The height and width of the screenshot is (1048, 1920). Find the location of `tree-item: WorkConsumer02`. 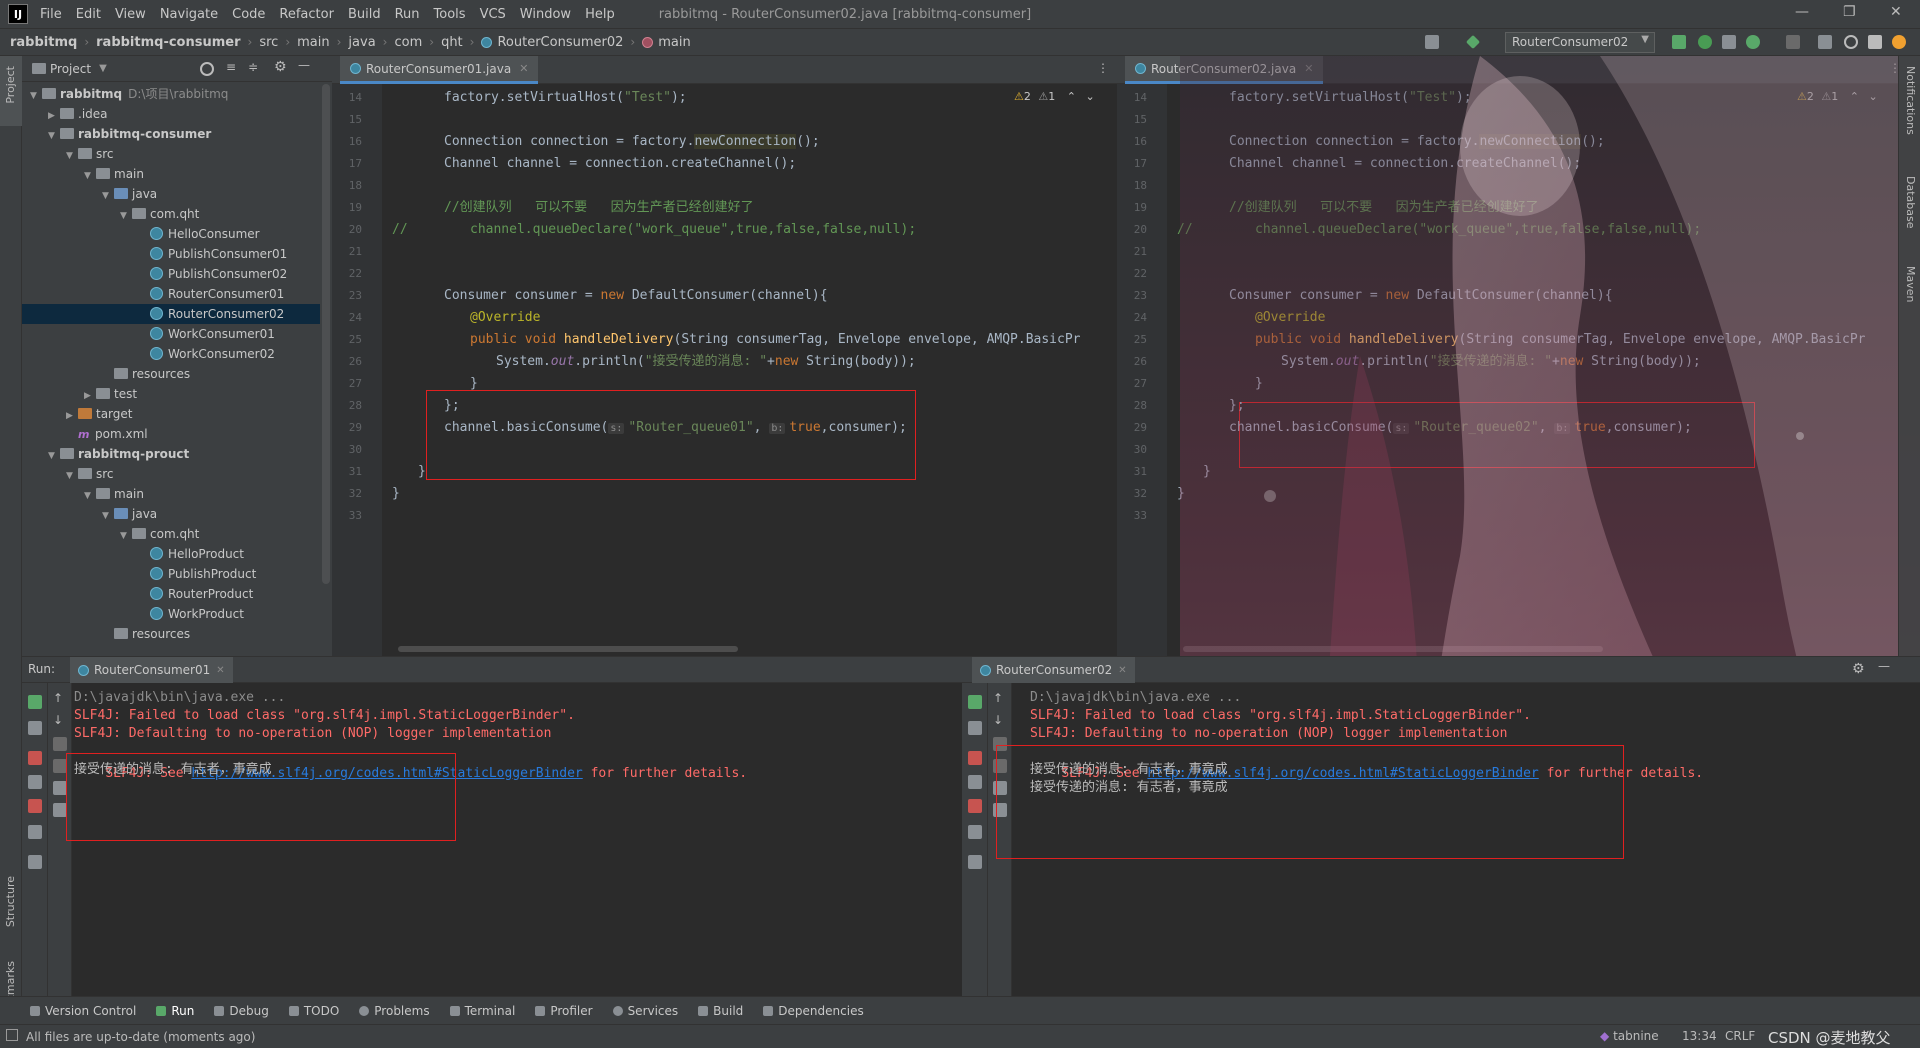

tree-item: WorkConsumer02 is located at coordinates (171, 354).